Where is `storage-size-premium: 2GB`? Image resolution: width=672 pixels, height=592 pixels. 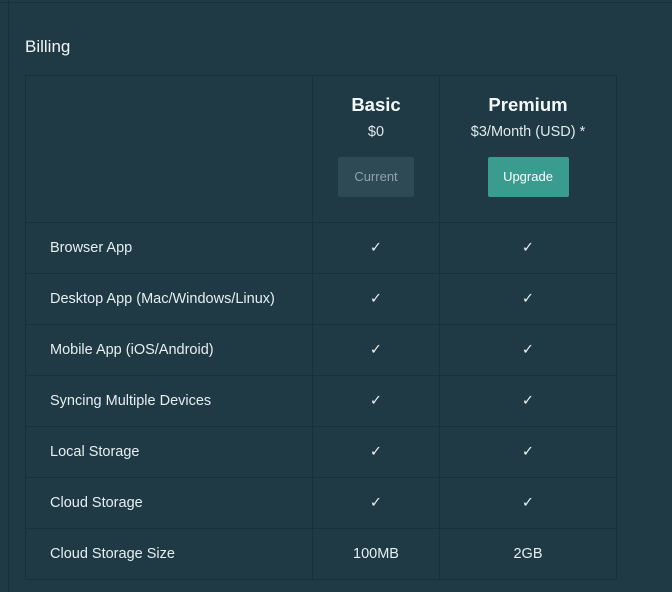
storage-size-premium: 2GB is located at coordinates (528, 554).